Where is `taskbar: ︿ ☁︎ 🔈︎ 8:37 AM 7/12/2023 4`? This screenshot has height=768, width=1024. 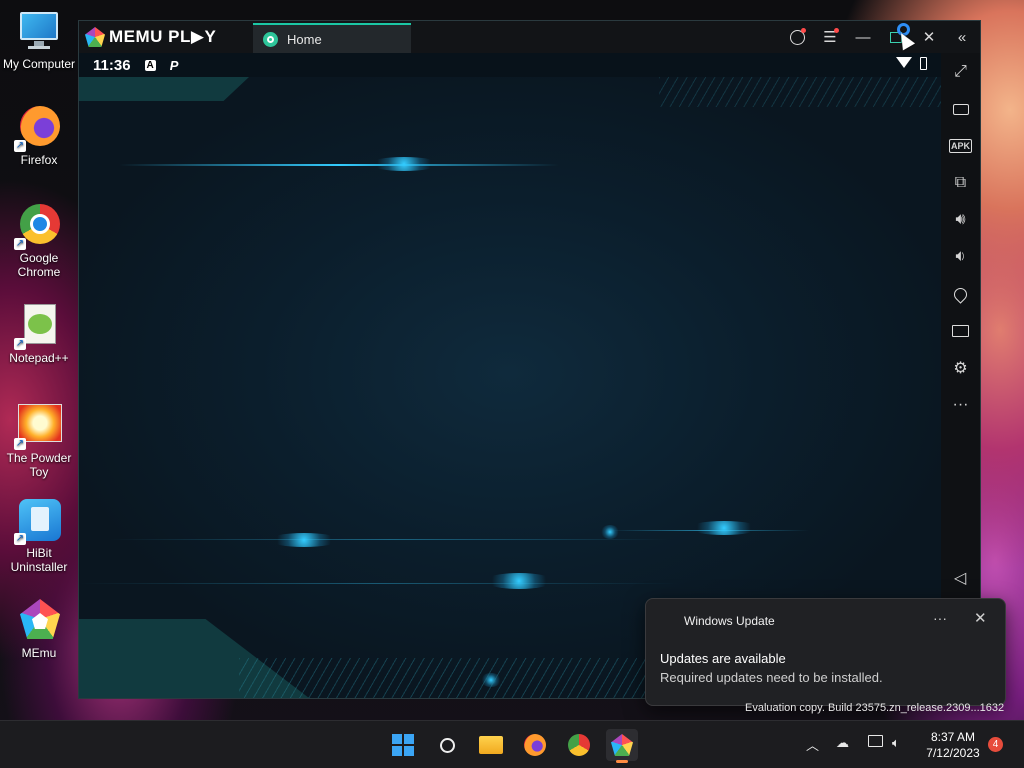 taskbar: ︿ ☁︎ 🔈︎ 8:37 AM 7/12/2023 4 is located at coordinates (512, 744).